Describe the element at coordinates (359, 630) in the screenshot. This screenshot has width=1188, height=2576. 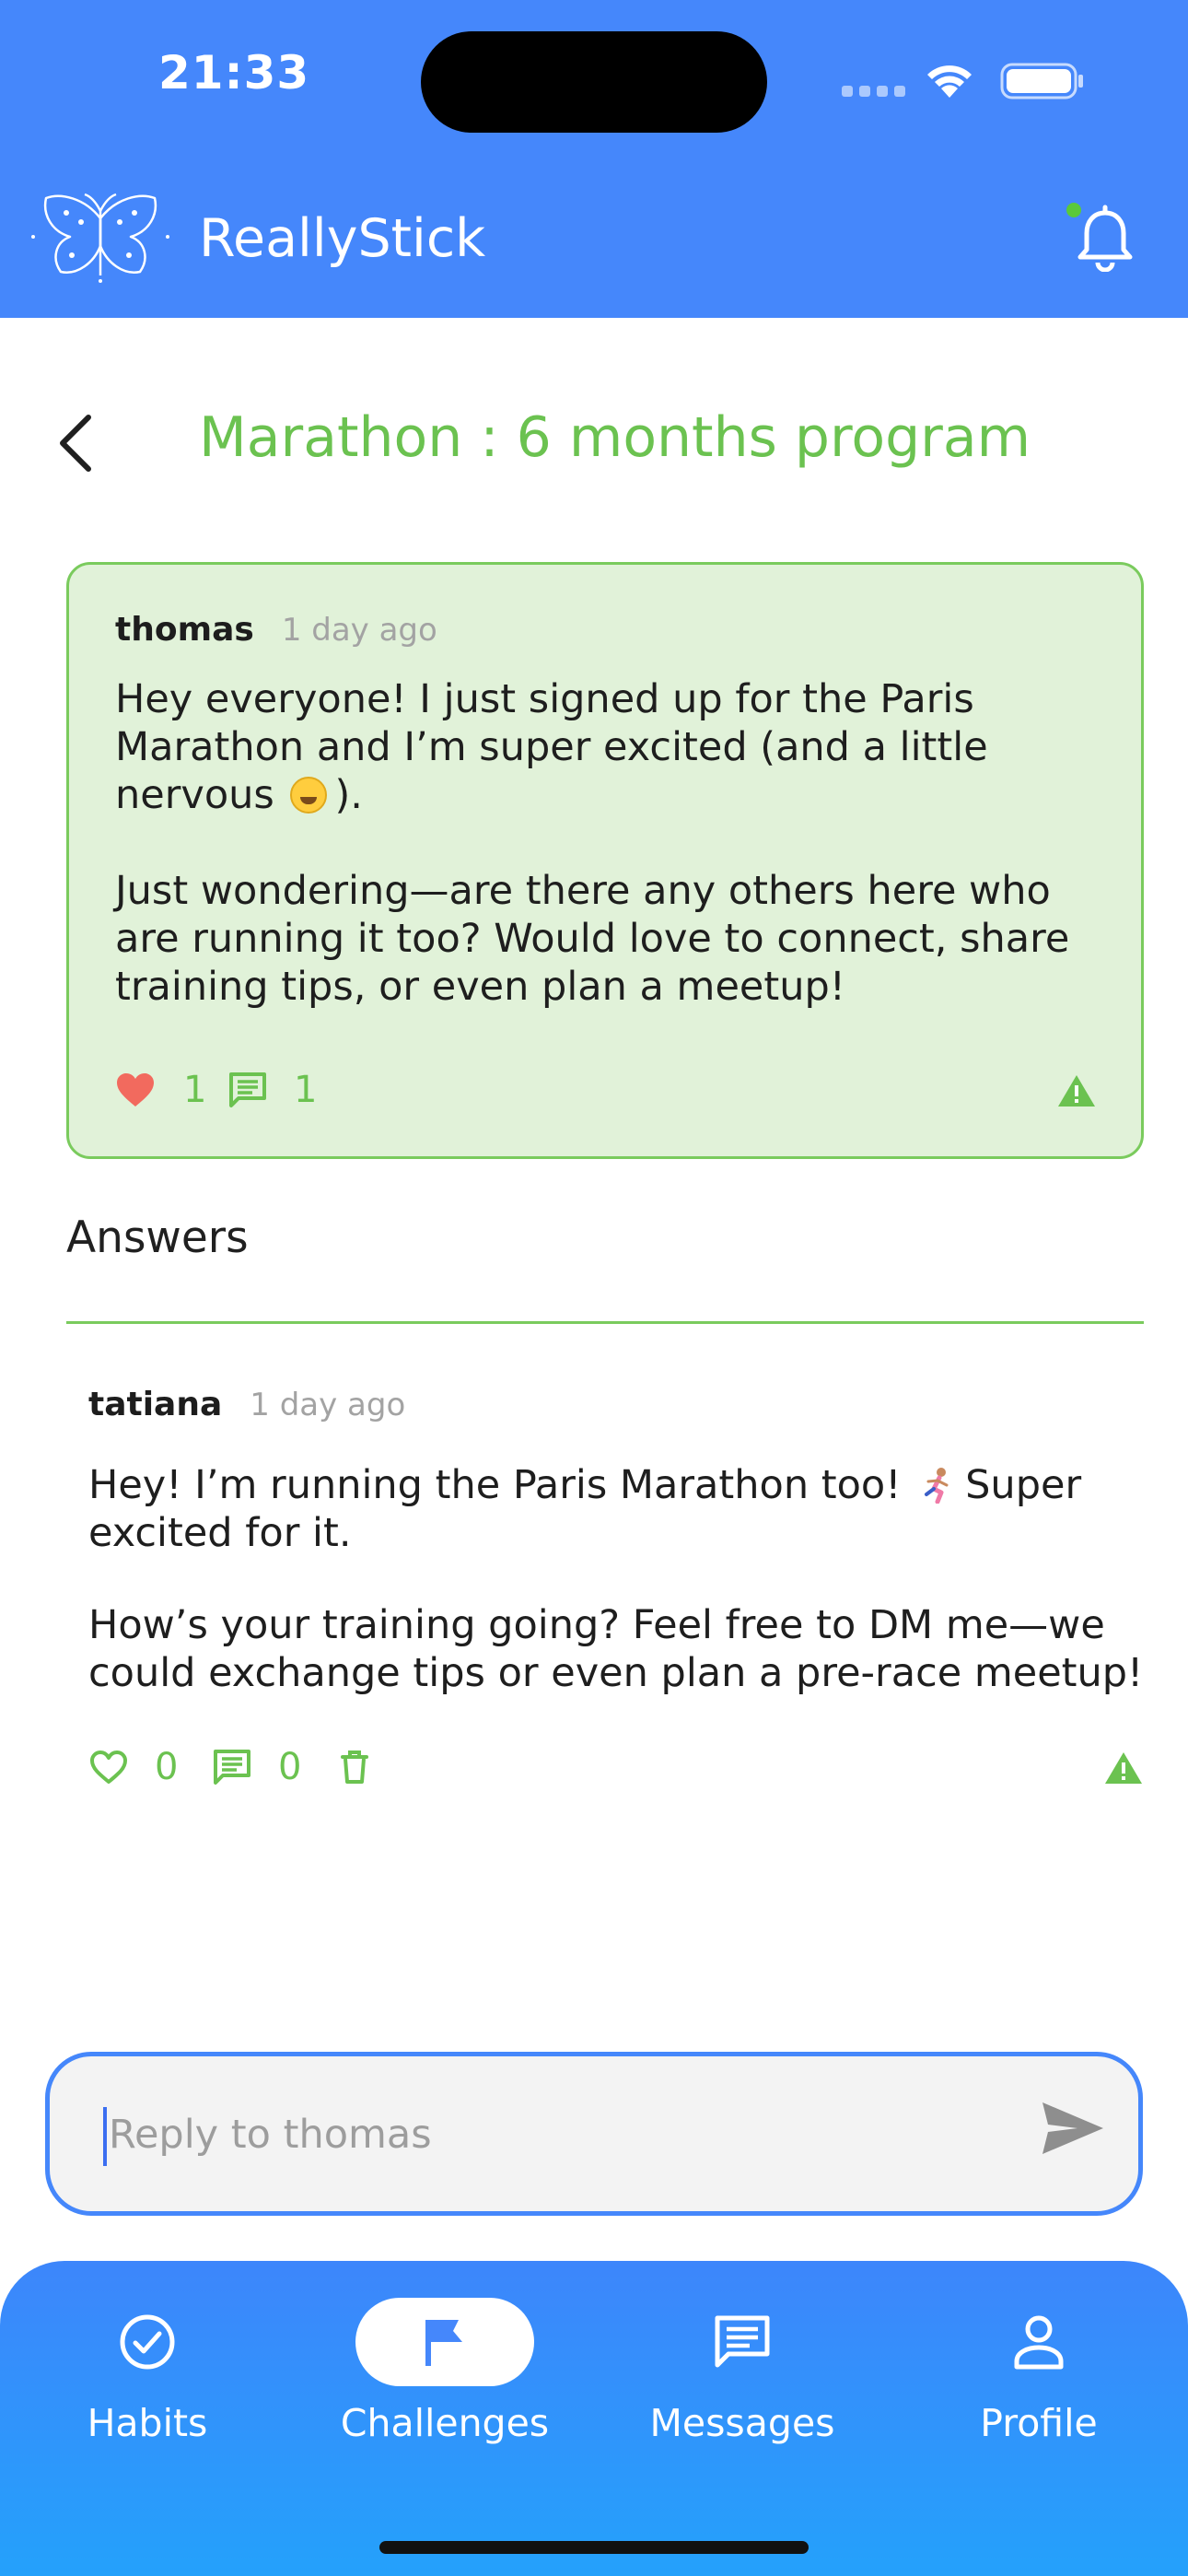
I see `post-time-ago: 1 day ago` at that location.